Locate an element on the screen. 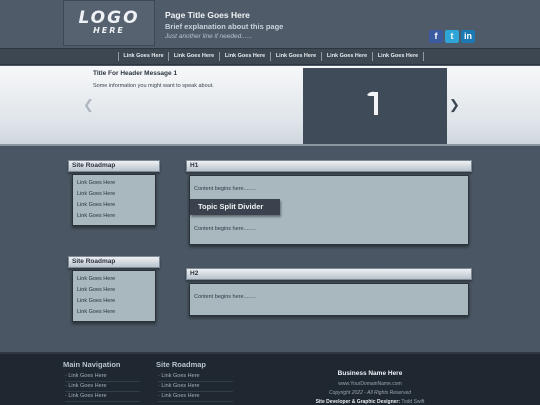 This screenshot has height=405, width=540. footer-main-nav-title: Main Navigation is located at coordinates (92, 364).